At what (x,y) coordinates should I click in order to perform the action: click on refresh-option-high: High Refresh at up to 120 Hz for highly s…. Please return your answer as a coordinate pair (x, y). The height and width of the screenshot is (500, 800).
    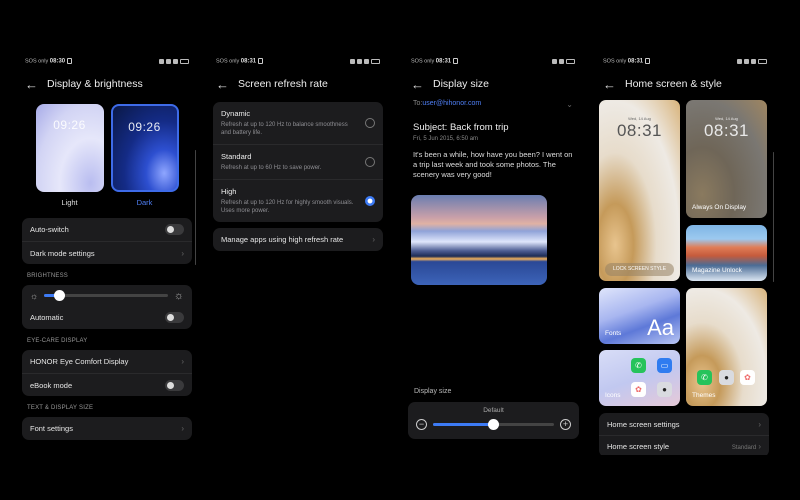
    Looking at the image, I should click on (298, 200).